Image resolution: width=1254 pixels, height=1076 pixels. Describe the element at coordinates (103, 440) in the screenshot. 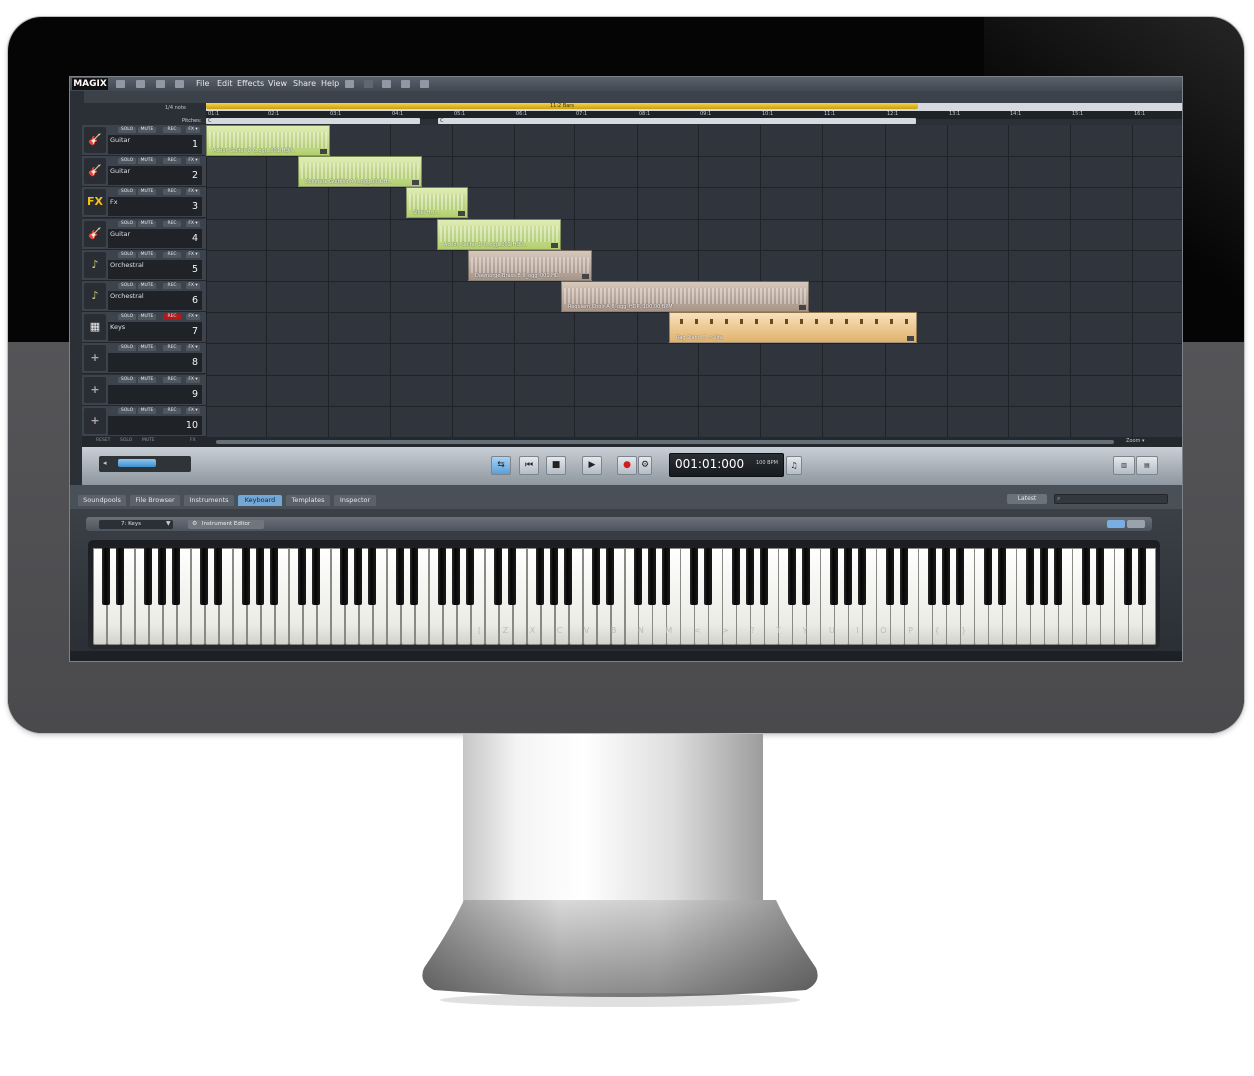

I see `reset-button: RESET` at that location.